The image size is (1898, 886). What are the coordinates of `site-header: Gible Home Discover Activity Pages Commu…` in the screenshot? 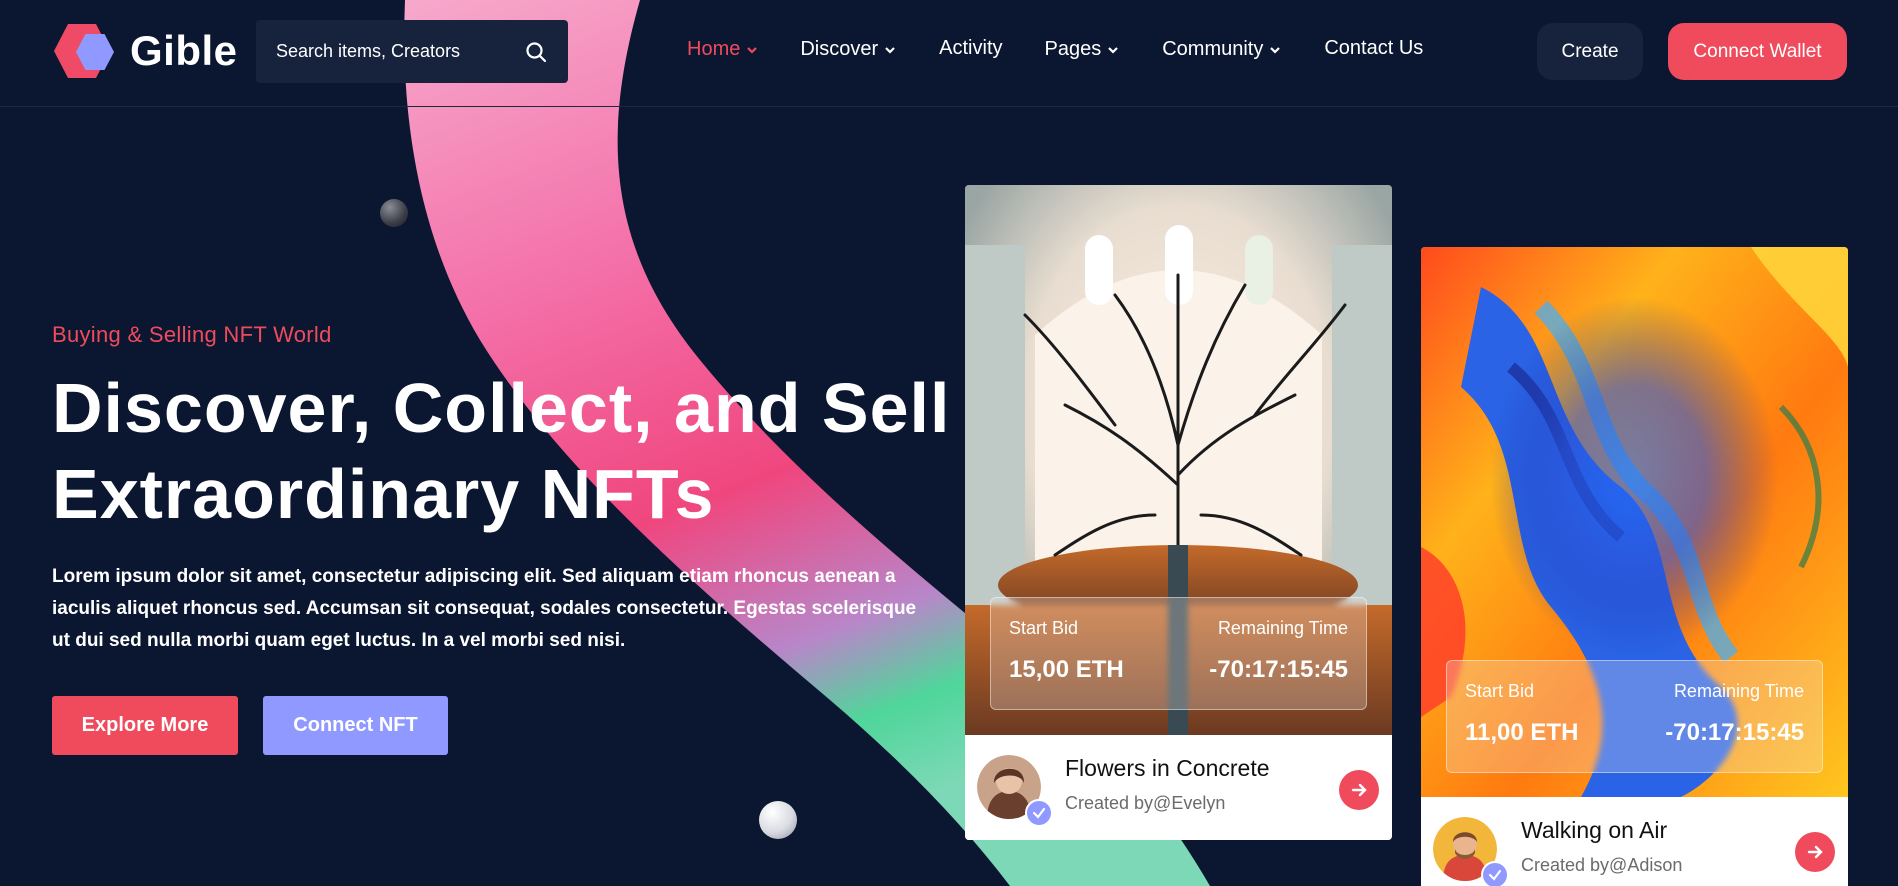 It's located at (949, 53).